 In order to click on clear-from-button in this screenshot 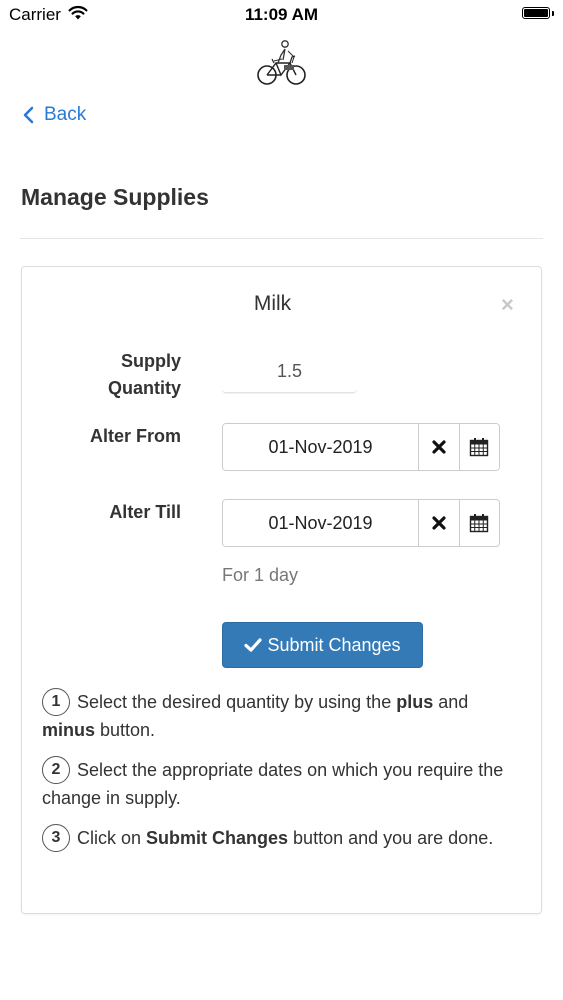, I will do `click(438, 447)`.